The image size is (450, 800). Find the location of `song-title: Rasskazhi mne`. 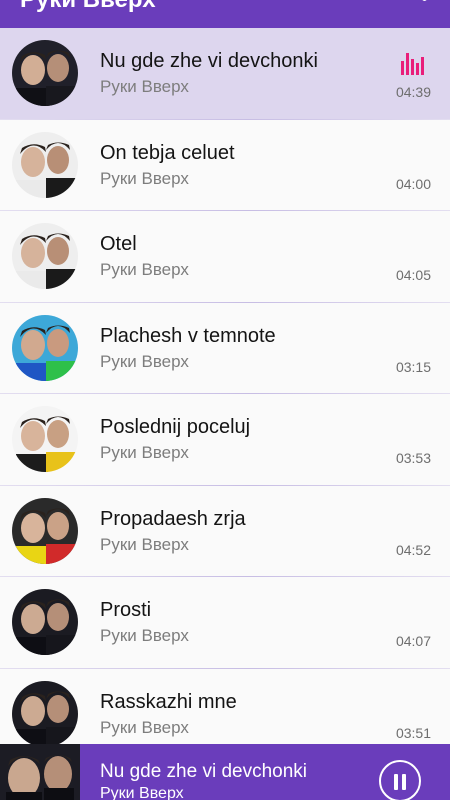

song-title: Rasskazhi mne is located at coordinates (168, 701).